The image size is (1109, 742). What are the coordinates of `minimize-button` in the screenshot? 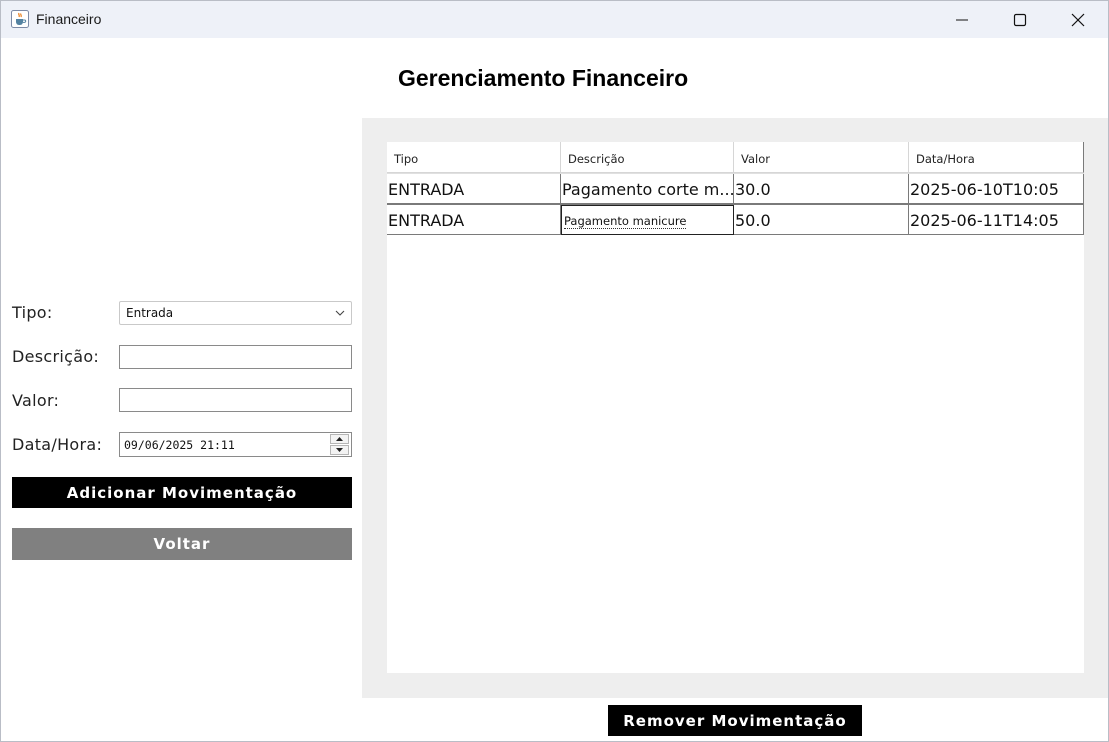 It's located at (962, 19).